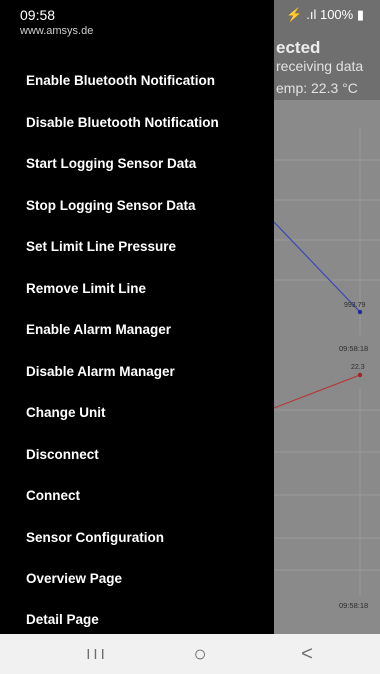 The height and width of the screenshot is (674, 380). What do you see at coordinates (326, 236) in the screenshot?
I see `pressure-chart: 993.79 09:58:18` at bounding box center [326, 236].